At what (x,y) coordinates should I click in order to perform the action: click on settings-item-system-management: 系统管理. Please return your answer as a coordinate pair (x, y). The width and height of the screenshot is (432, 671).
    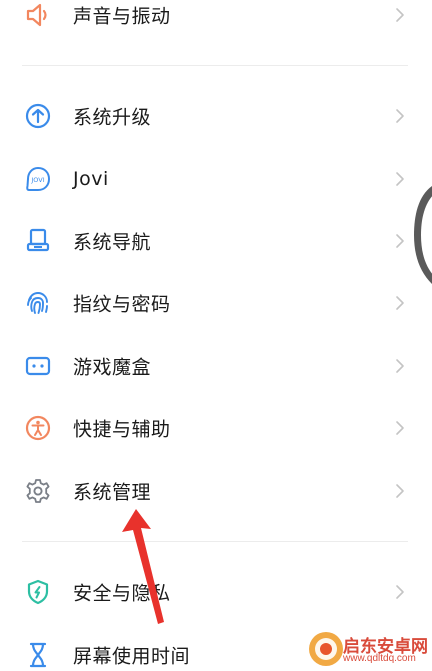
    Looking at the image, I should click on (216, 491).